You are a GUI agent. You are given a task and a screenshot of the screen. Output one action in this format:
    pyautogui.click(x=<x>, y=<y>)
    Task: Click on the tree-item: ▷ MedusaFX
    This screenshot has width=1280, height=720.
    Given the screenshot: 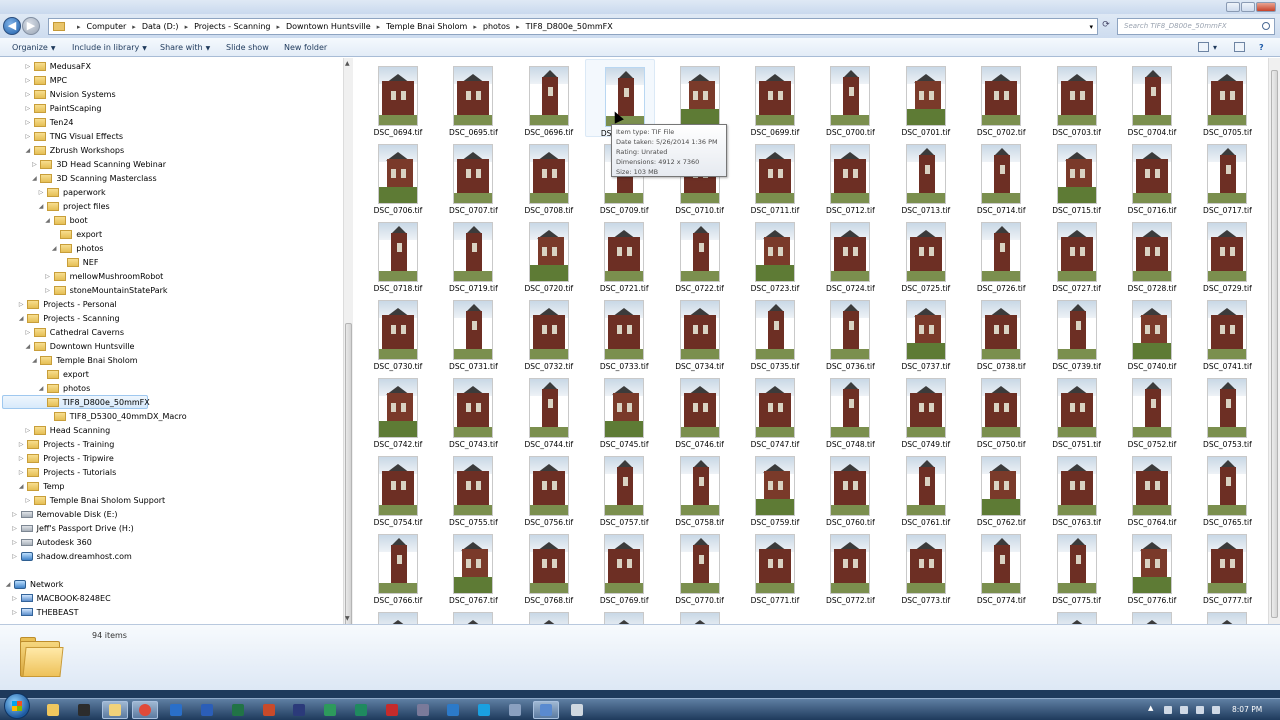 What is the action you would take?
    pyautogui.click(x=57, y=66)
    